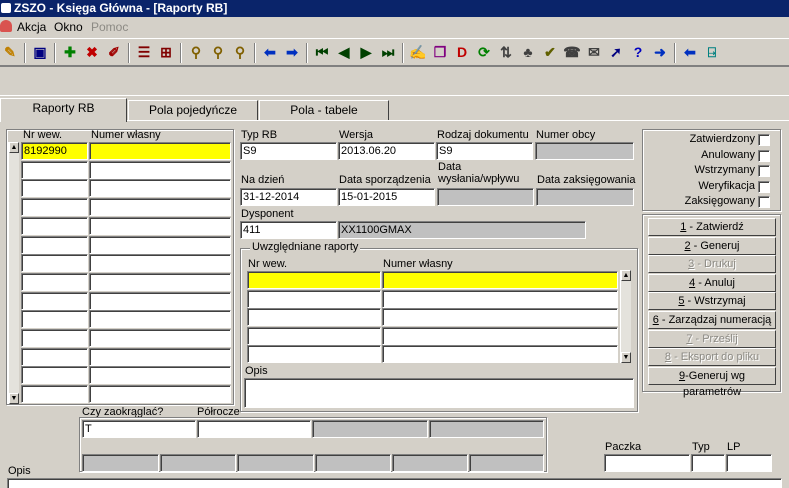 Image resolution: width=789 pixels, height=488 pixels. I want to click on action-button-1: 1 - Zatwierdź, so click(712, 227).